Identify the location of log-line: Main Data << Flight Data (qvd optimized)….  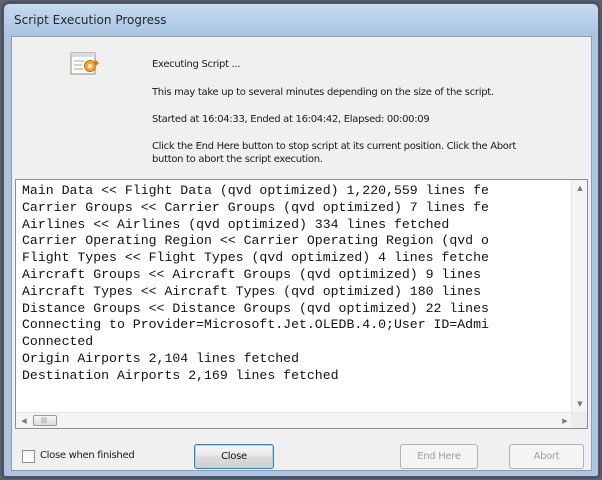
(255, 190).